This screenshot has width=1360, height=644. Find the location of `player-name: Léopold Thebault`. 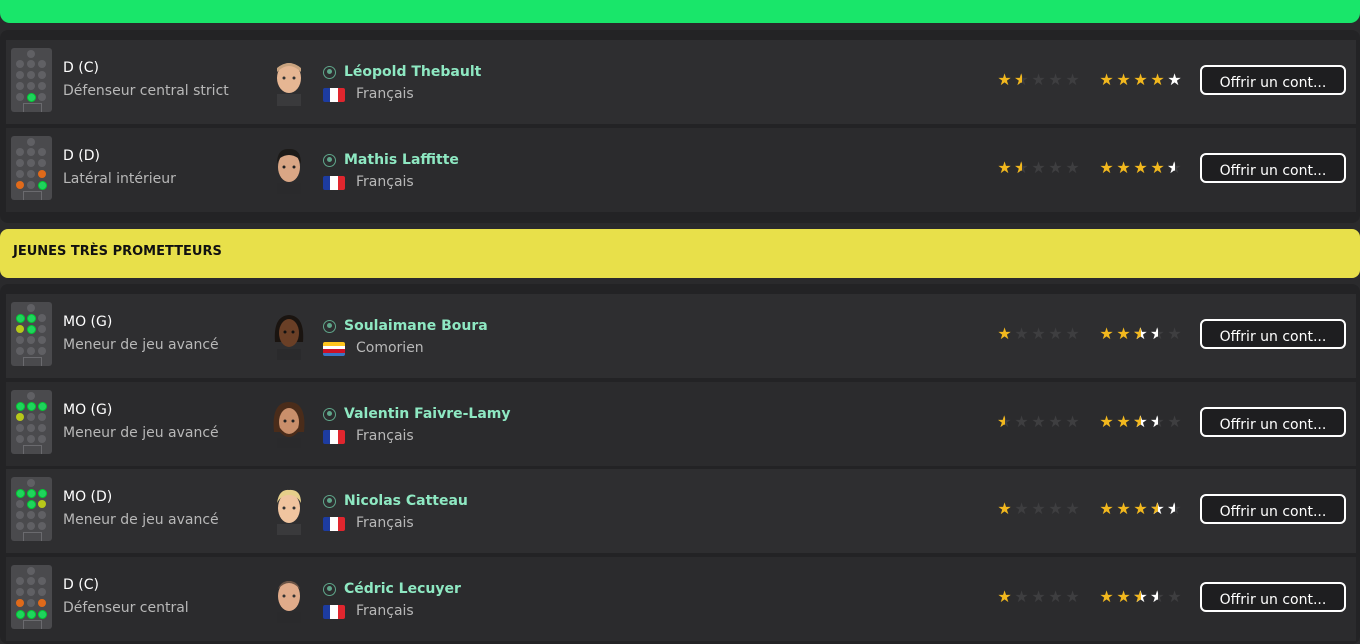

player-name: Léopold Thebault is located at coordinates (412, 72).